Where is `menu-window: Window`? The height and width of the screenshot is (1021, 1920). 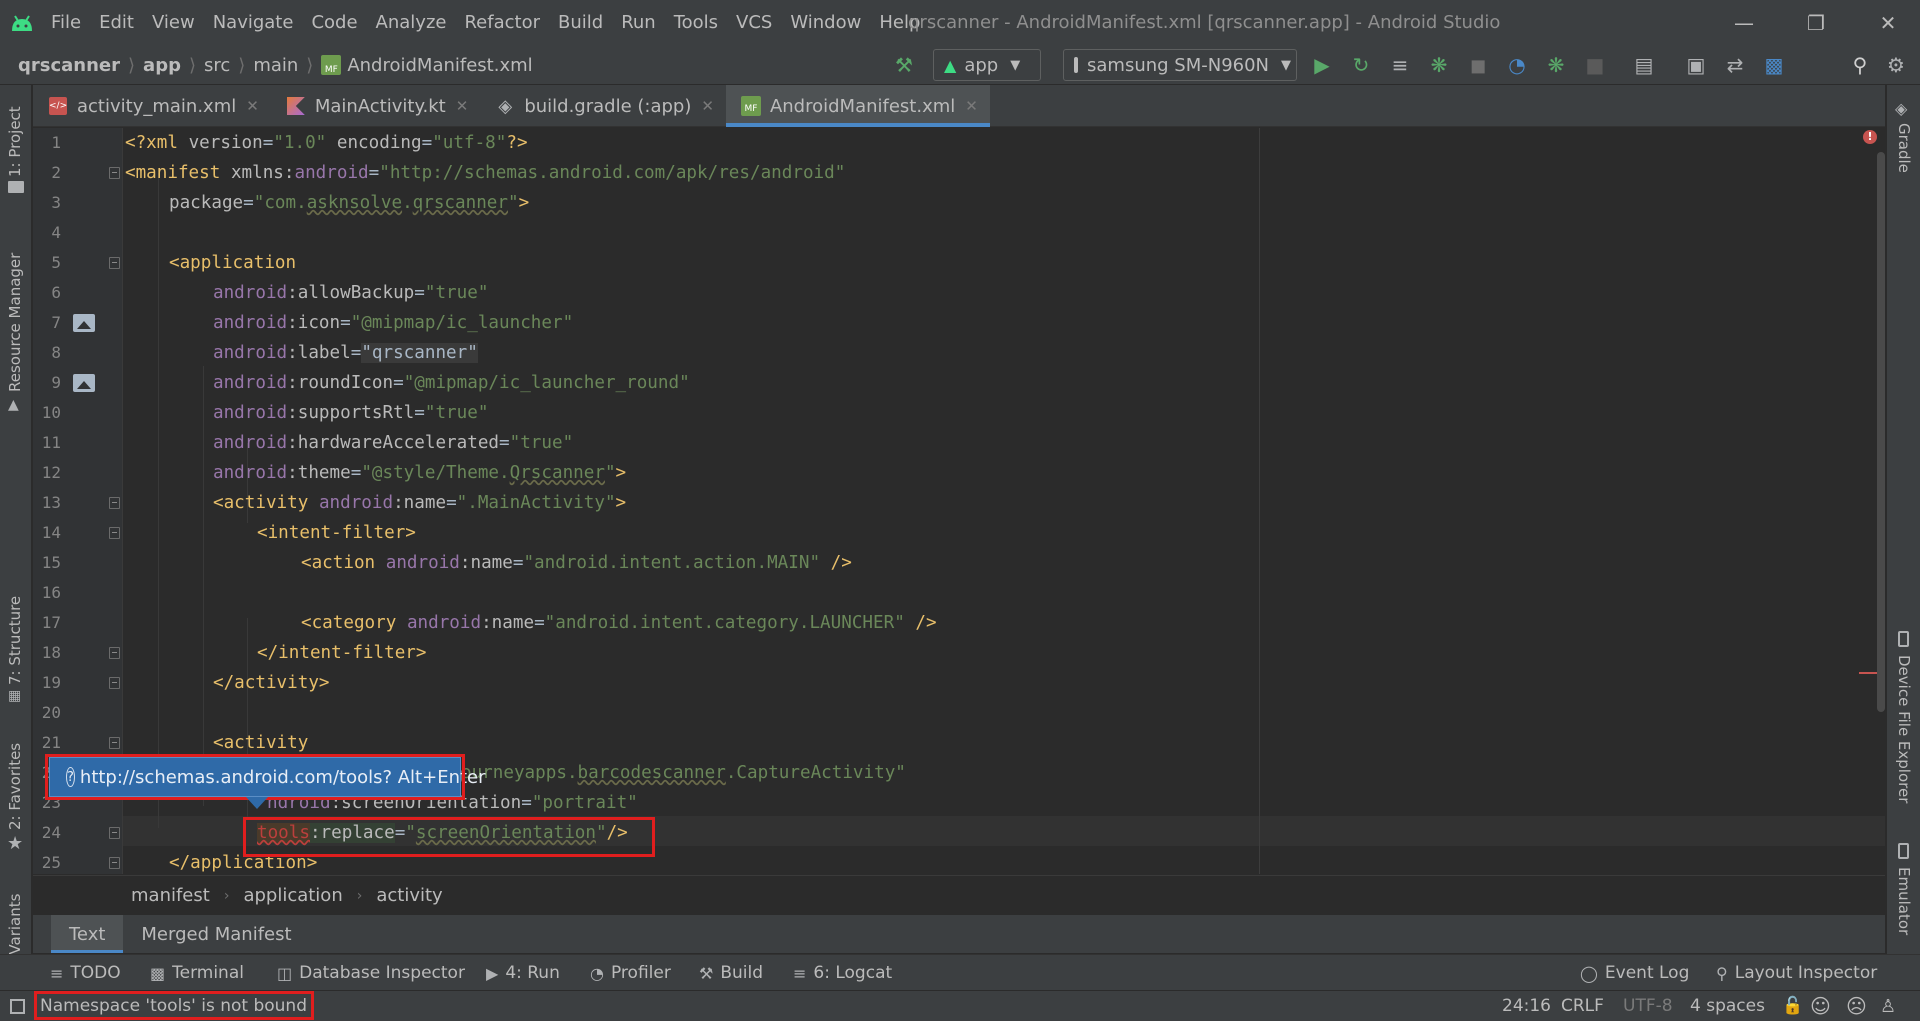
menu-window: Window is located at coordinates (825, 22).